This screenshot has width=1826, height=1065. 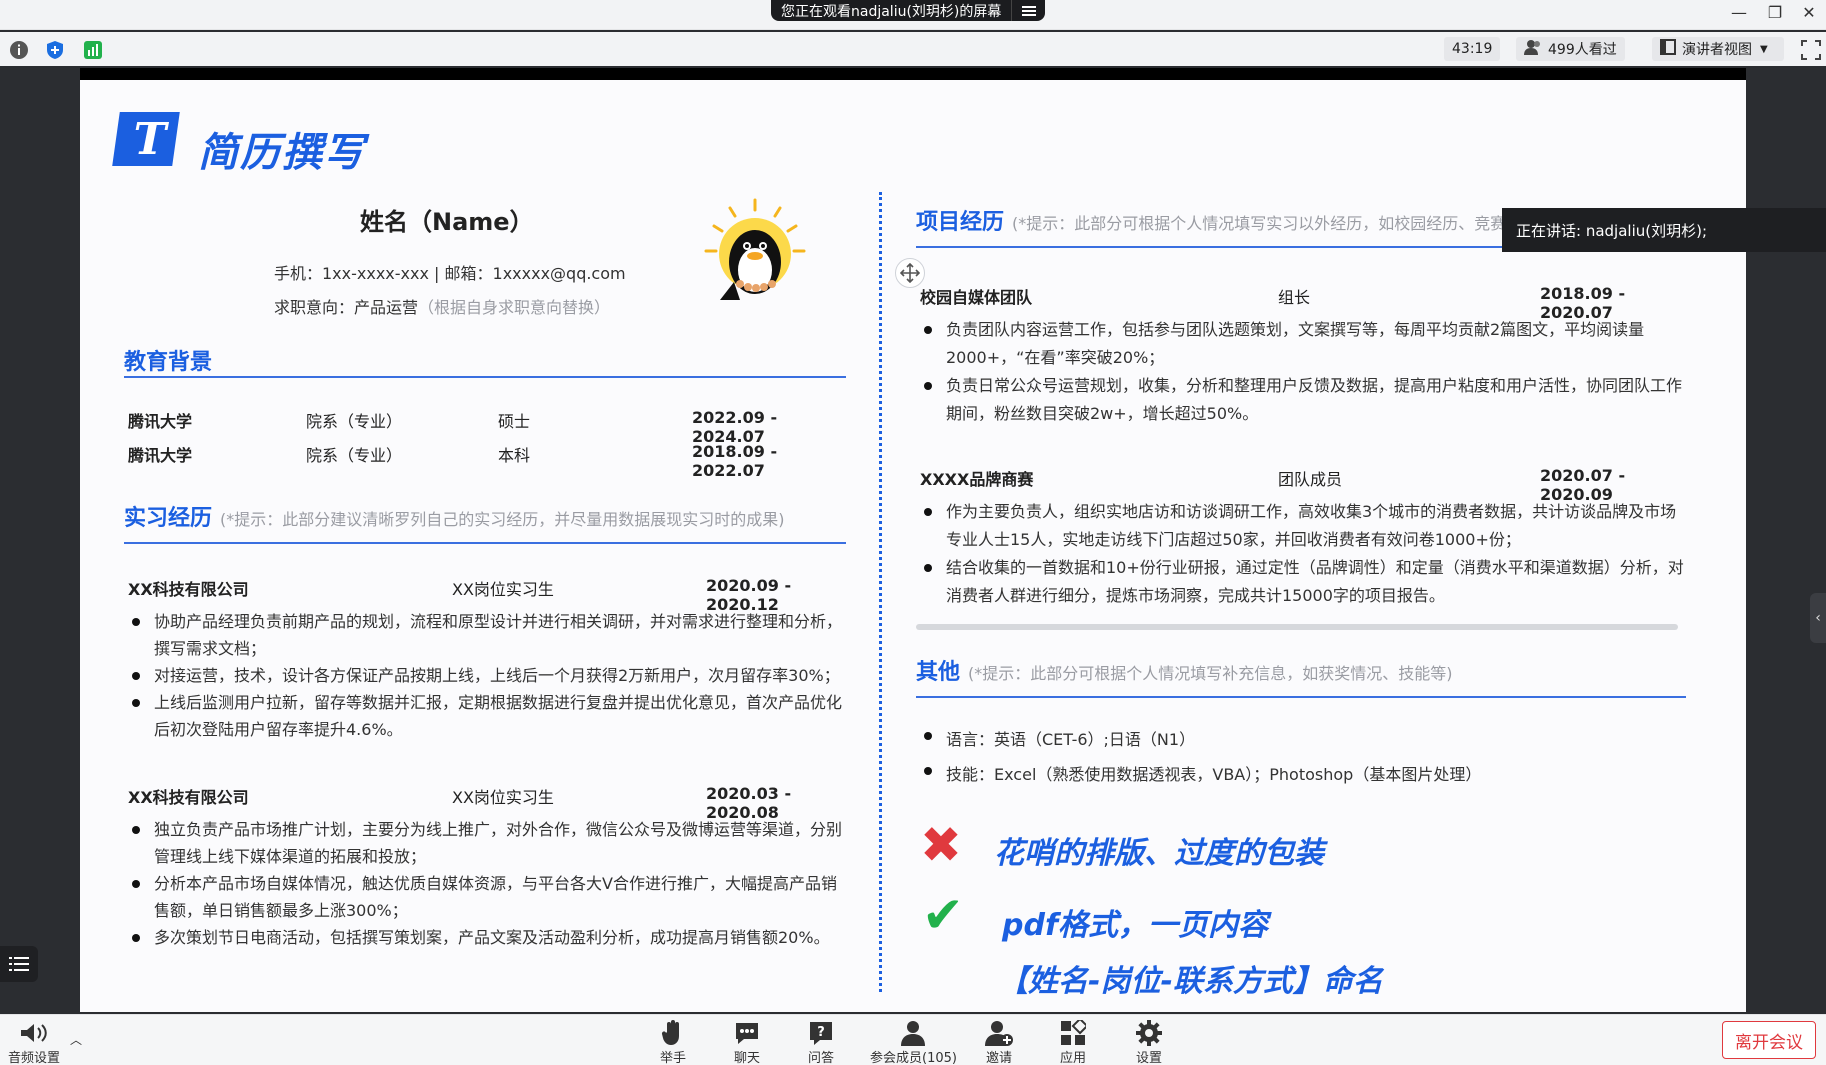 I want to click on internship-title-text: 实习经历, so click(x=168, y=518).